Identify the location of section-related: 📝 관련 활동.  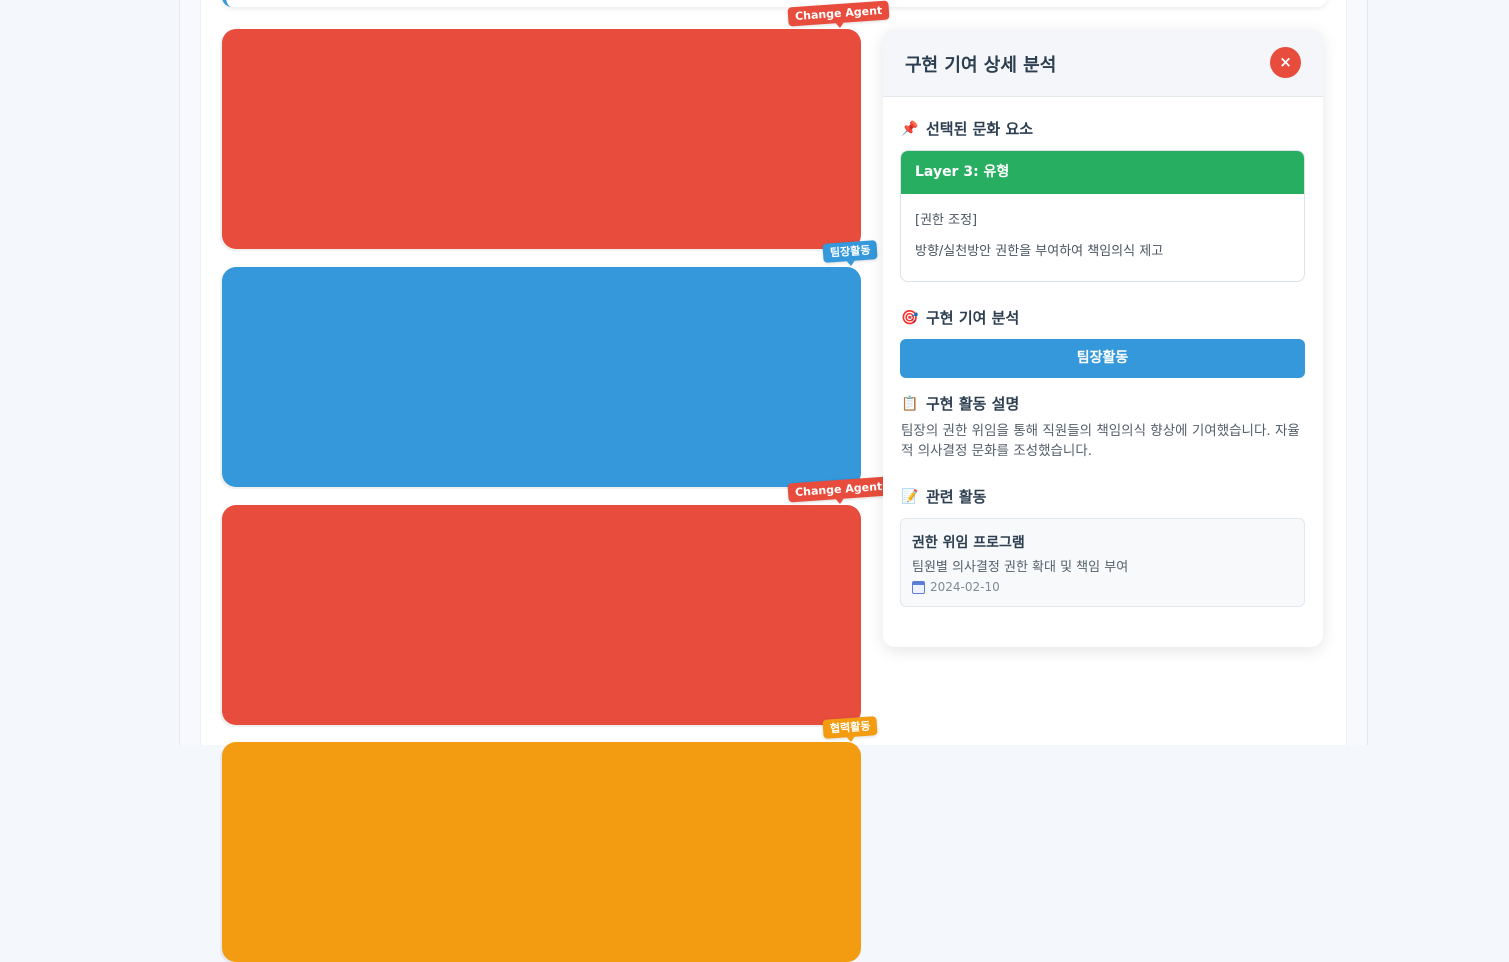
(943, 496).